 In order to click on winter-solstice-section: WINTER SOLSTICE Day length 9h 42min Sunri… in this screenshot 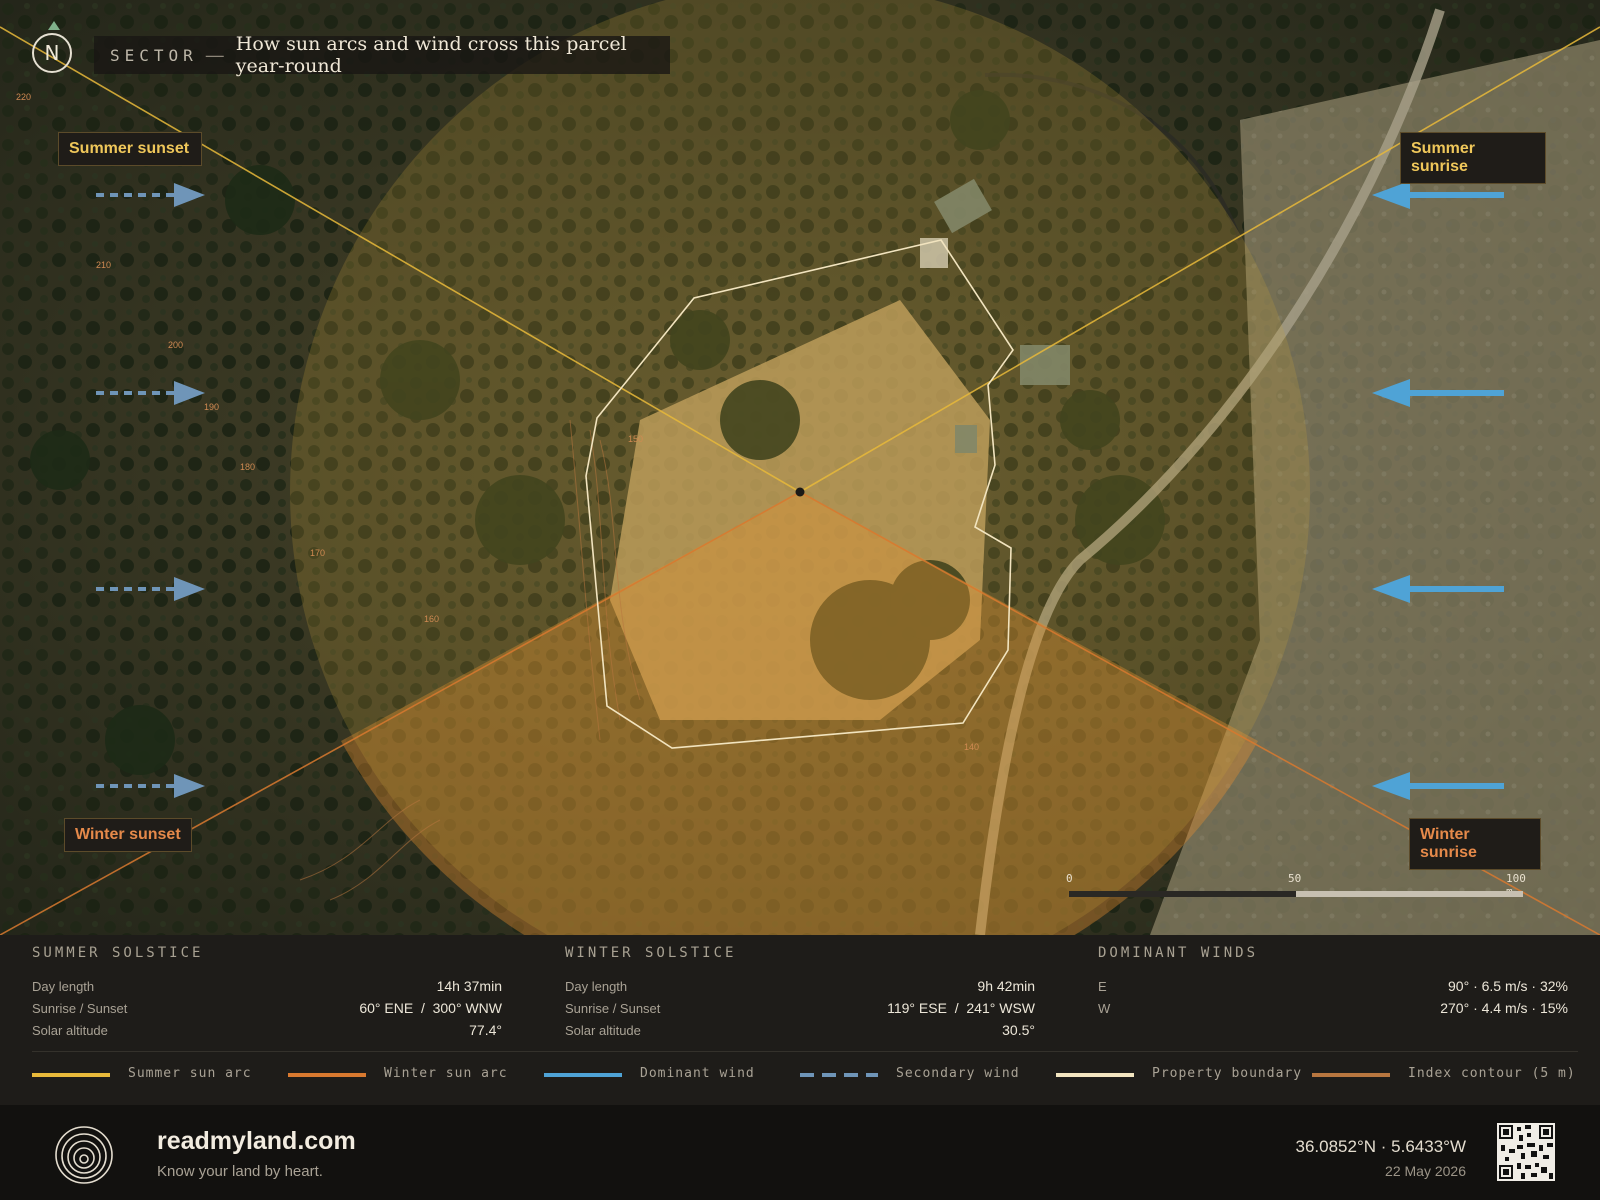, I will do `click(800, 993)`.